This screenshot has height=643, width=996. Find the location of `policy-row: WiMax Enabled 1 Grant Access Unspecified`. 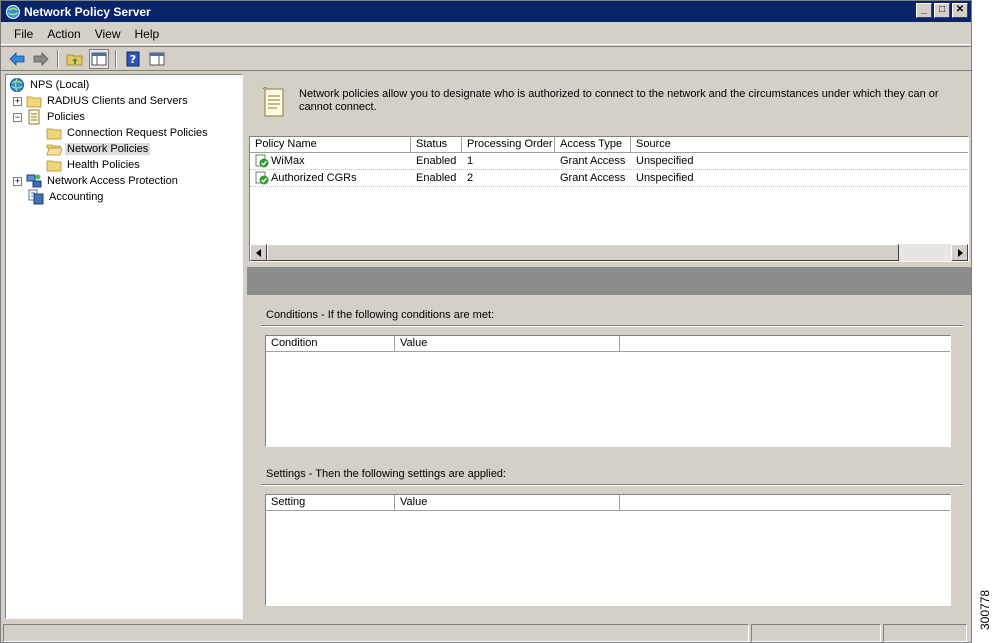

policy-row: WiMax Enabled 1 Grant Access Unspecified is located at coordinates (609, 161).